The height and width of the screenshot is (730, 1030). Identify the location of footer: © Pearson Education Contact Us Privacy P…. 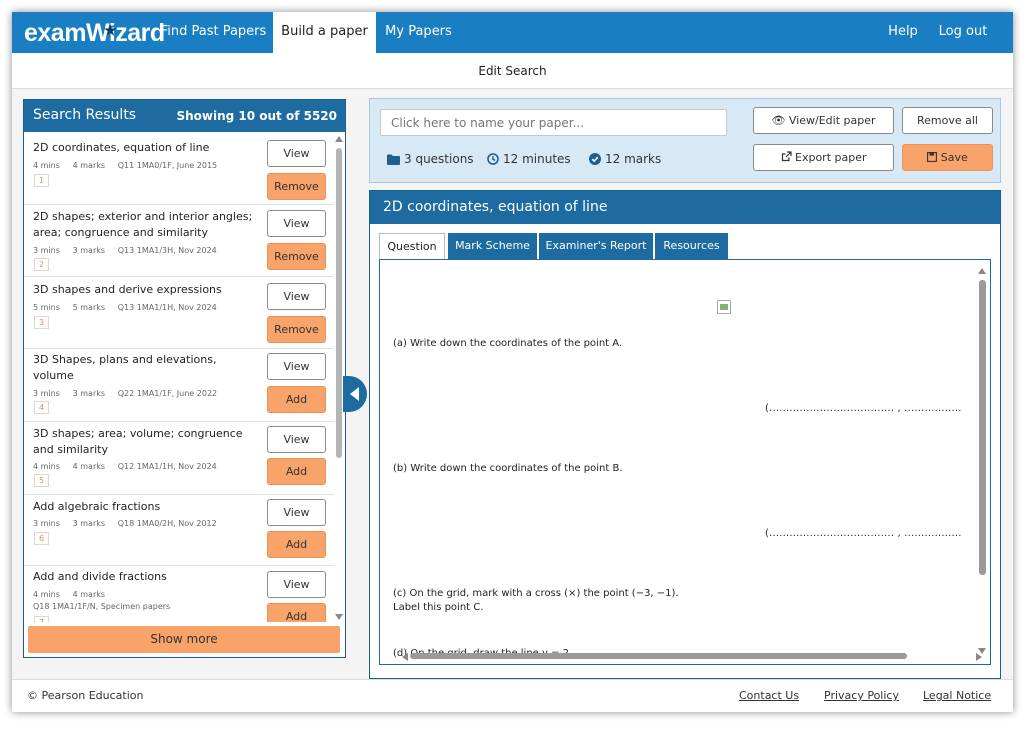
(512, 695).